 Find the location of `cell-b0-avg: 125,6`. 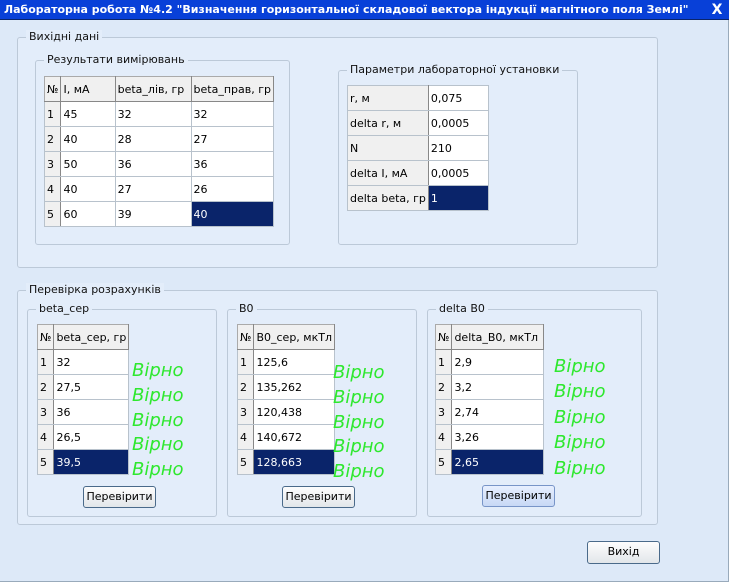

cell-b0-avg: 125,6 is located at coordinates (294, 362).